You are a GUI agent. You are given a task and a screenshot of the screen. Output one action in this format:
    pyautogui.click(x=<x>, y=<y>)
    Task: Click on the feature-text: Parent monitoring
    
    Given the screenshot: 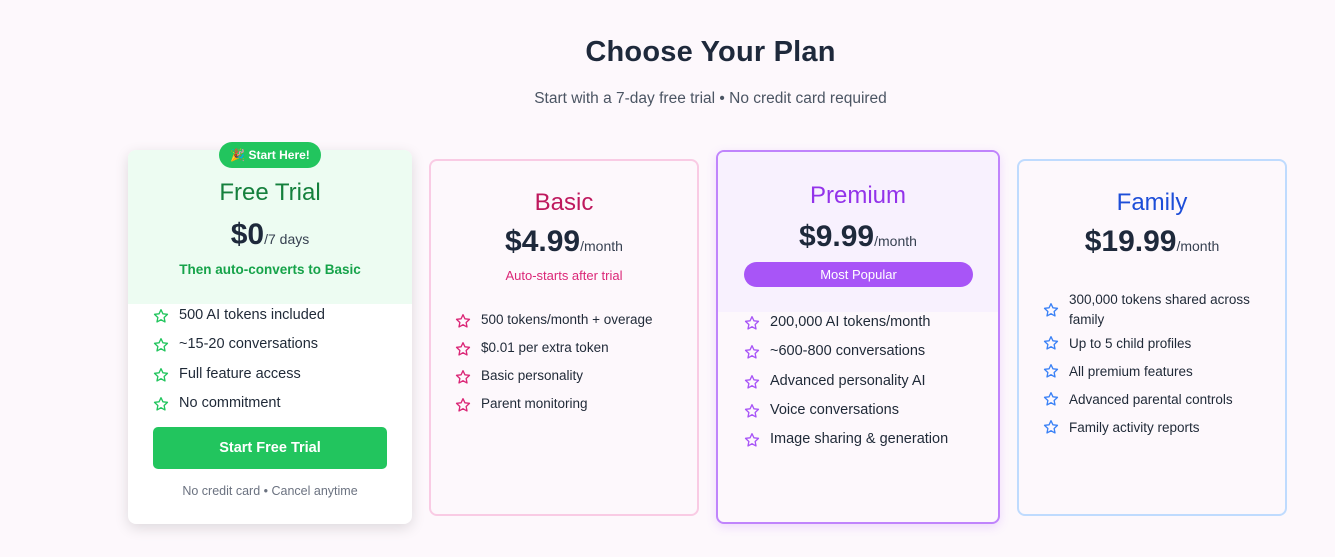 What is the action you would take?
    pyautogui.click(x=534, y=403)
    